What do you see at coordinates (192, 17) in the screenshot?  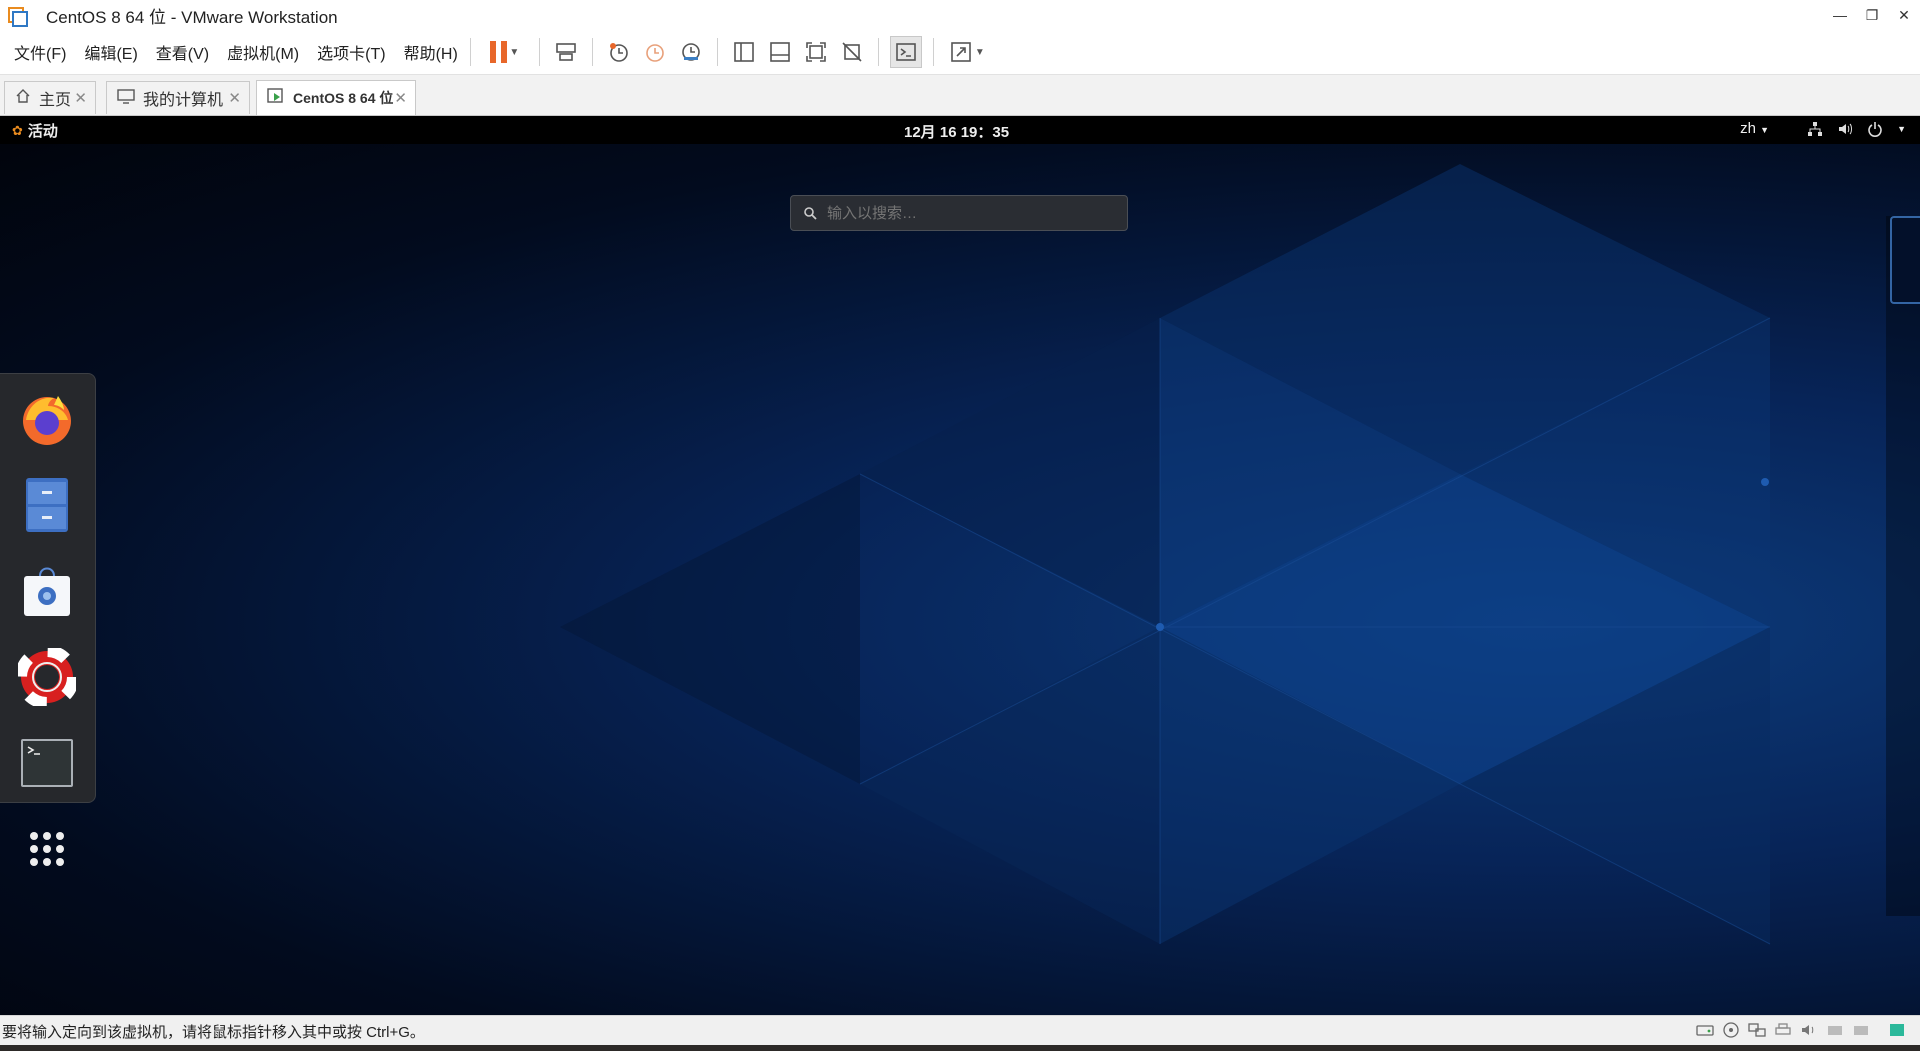 I see `window-title: CentOS 8 64 位 - VMware Workstation` at bounding box center [192, 17].